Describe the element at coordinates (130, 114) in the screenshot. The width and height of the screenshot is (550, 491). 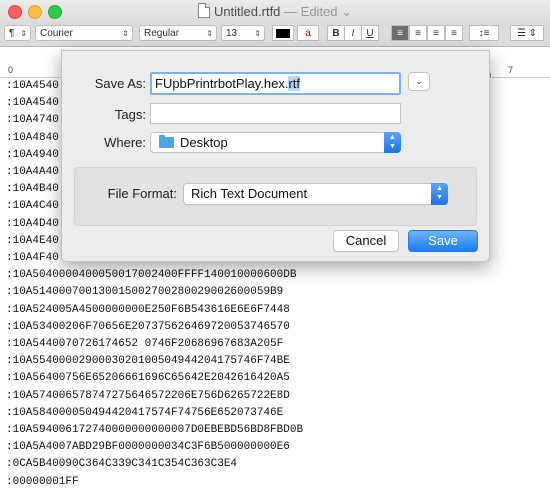
I see `tags-label: Tags:` at that location.